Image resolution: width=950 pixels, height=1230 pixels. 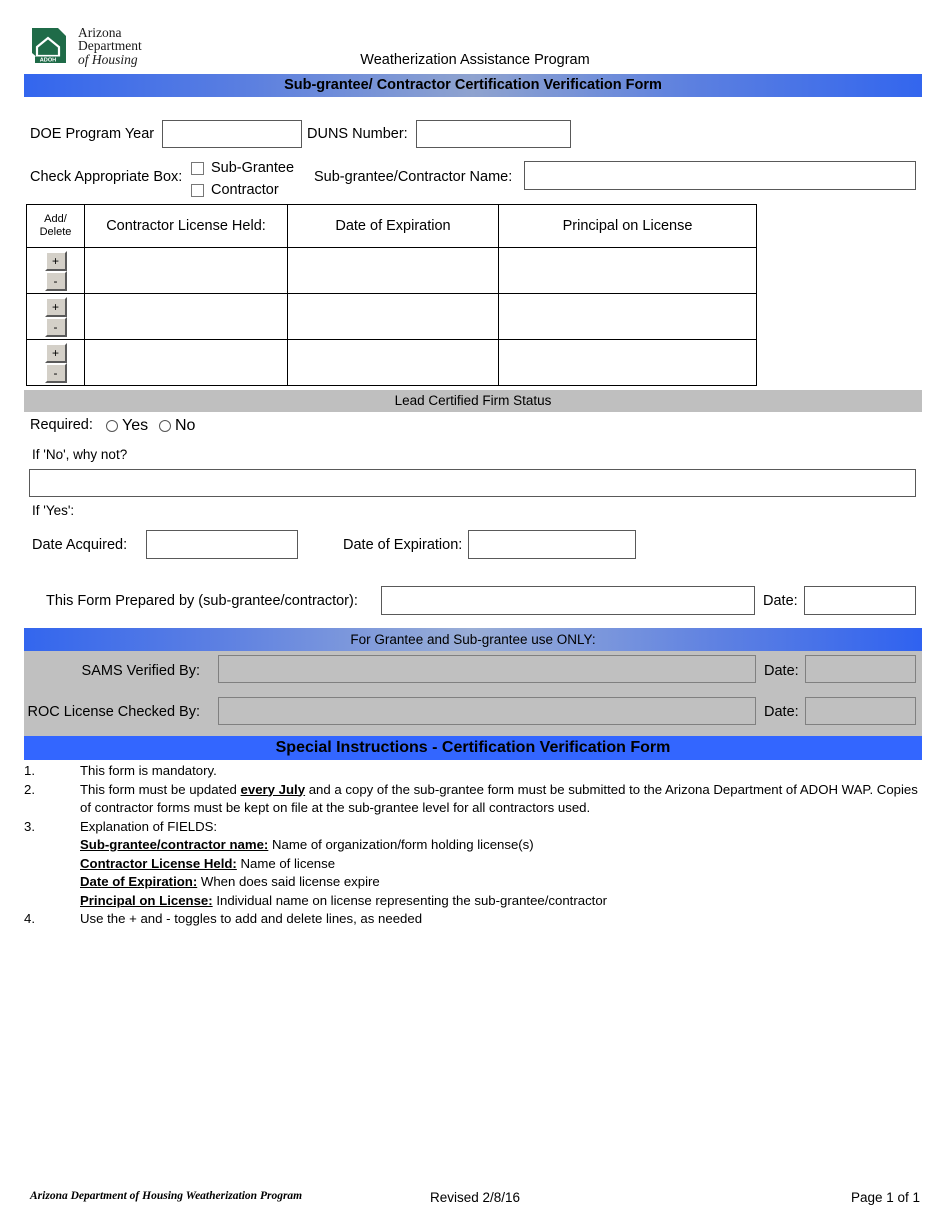 I want to click on instruction-text-3: Explanation of FIELDS:, so click(x=149, y=826).